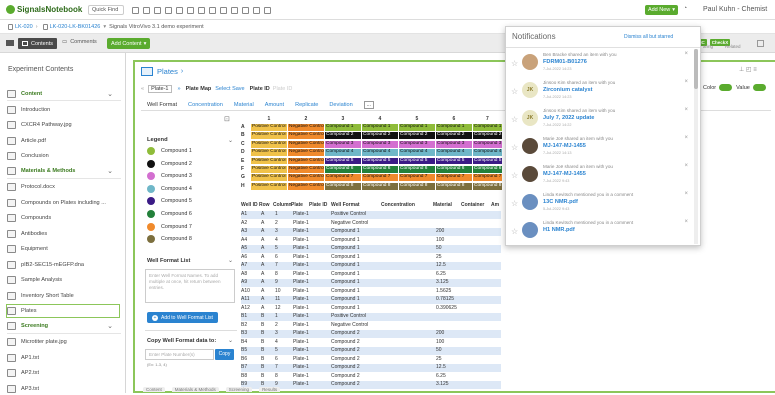  Describe the element at coordinates (64, 234) in the screenshot. I see `sidebar-item: Antibodies` at that location.